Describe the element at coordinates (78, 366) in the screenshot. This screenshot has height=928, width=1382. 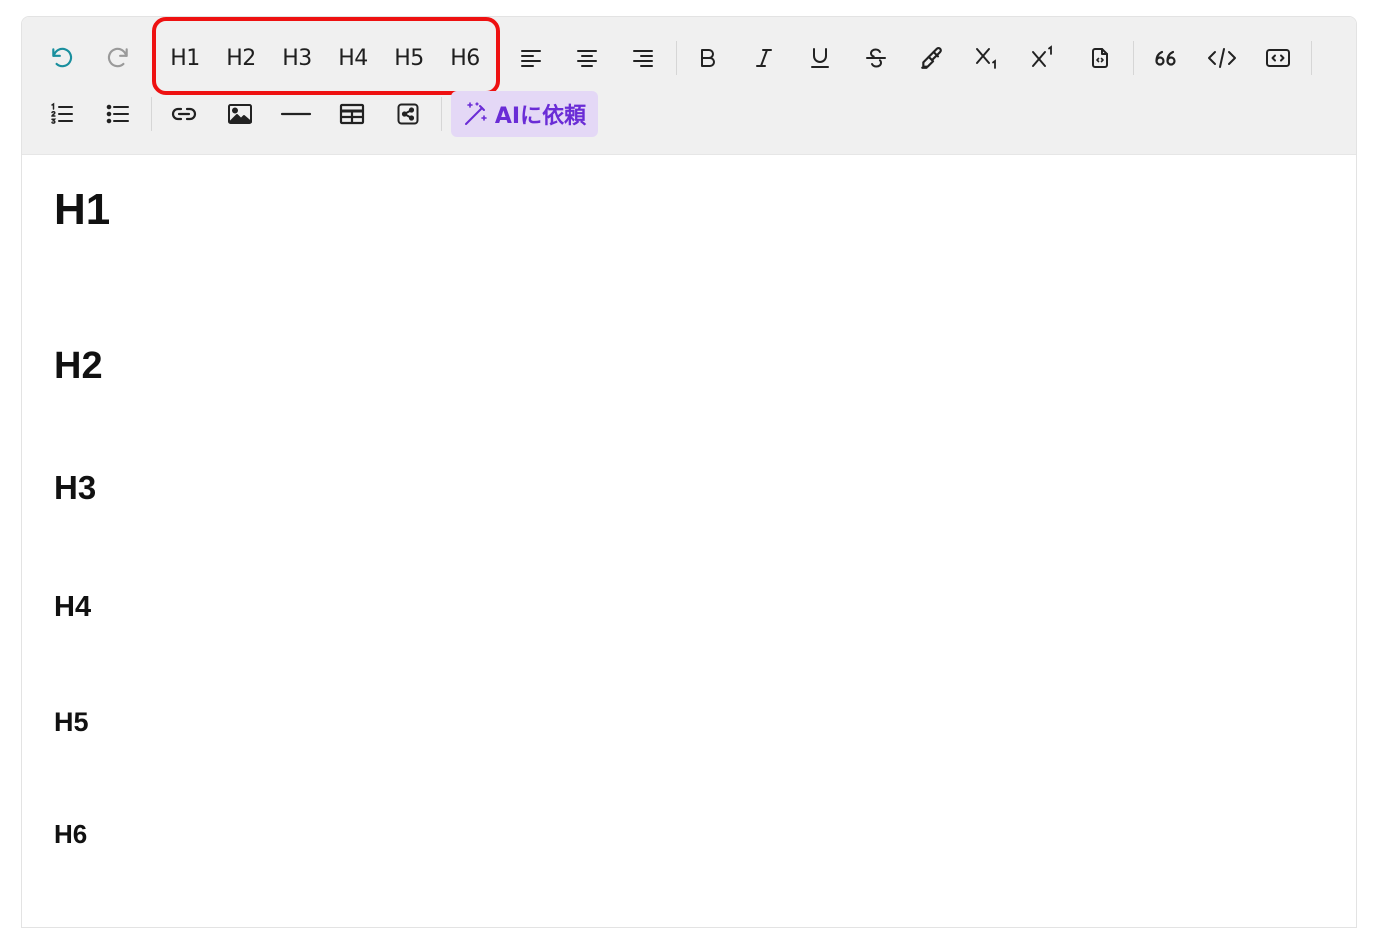
I see `document-heading-2: H2` at that location.